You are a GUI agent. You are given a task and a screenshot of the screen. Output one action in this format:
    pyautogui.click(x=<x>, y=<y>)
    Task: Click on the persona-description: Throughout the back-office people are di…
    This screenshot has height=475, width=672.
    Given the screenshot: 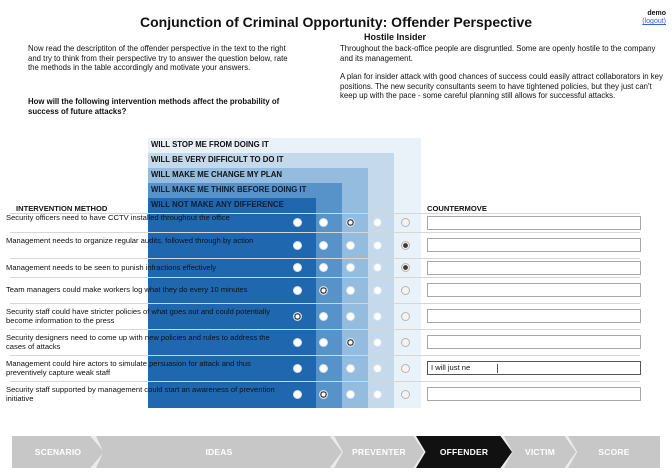 What is the action you would take?
    pyautogui.click(x=503, y=77)
    